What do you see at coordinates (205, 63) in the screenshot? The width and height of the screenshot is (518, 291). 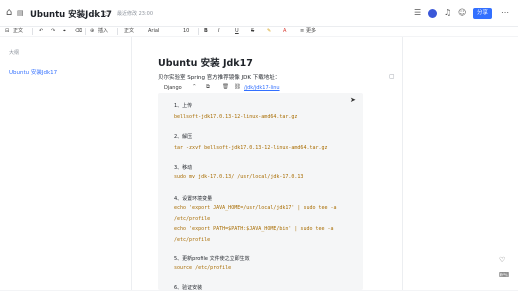 I see `page-title: Ubuntu 安装 Jdk17` at bounding box center [205, 63].